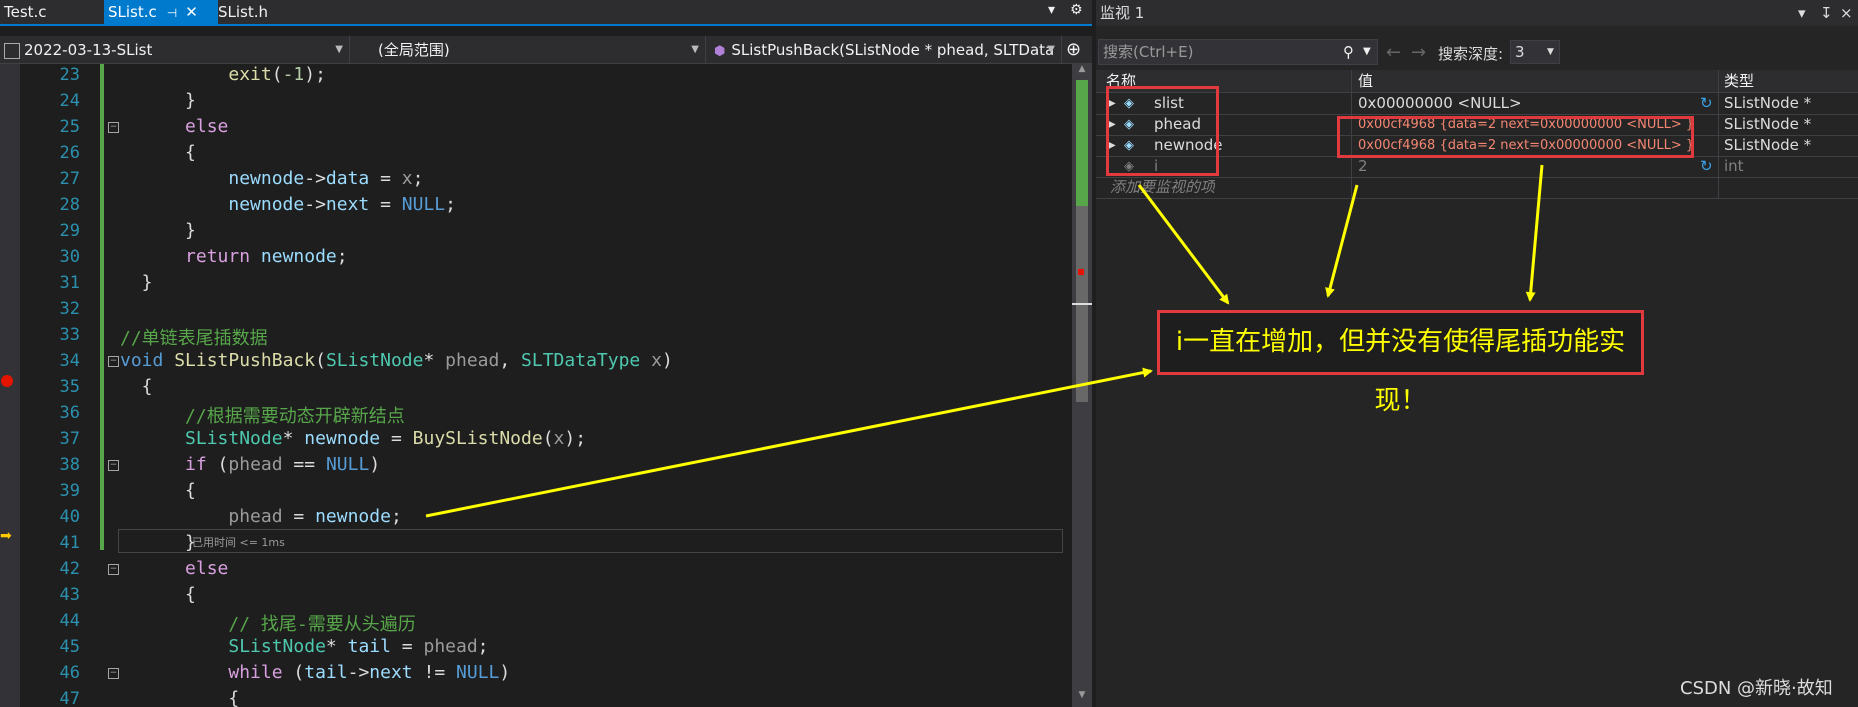 The width and height of the screenshot is (1858, 707). What do you see at coordinates (1756, 688) in the screenshot?
I see `watermark: CSDN @新晓·故知` at bounding box center [1756, 688].